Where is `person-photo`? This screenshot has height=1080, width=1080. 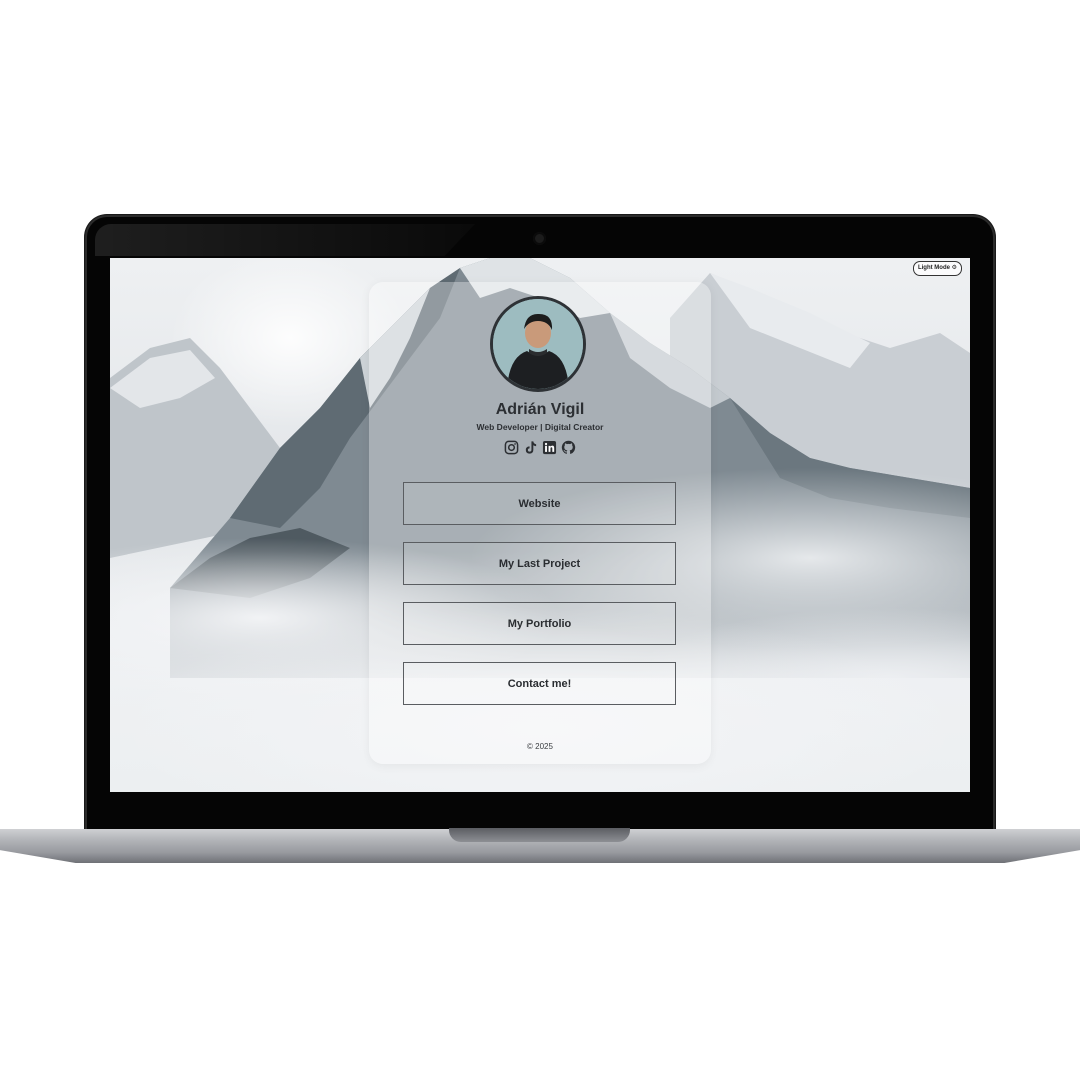
person-photo is located at coordinates (538, 344).